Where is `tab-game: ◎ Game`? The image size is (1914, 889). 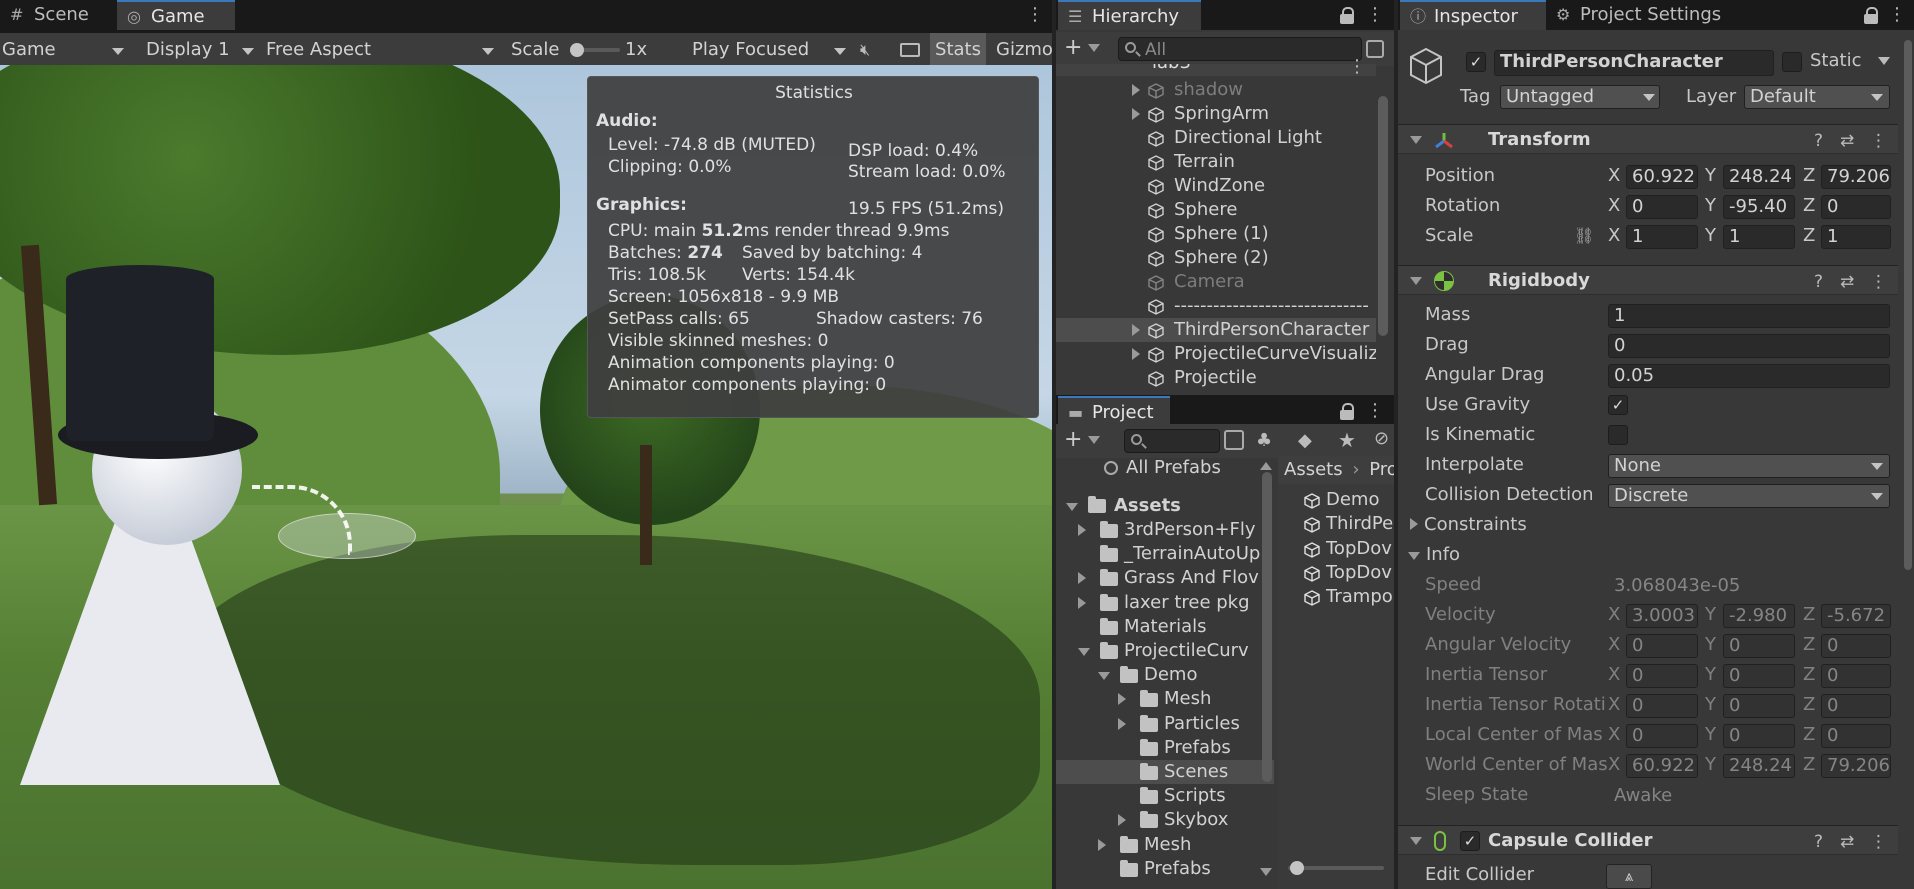
tab-game: ◎ Game is located at coordinates (176, 15).